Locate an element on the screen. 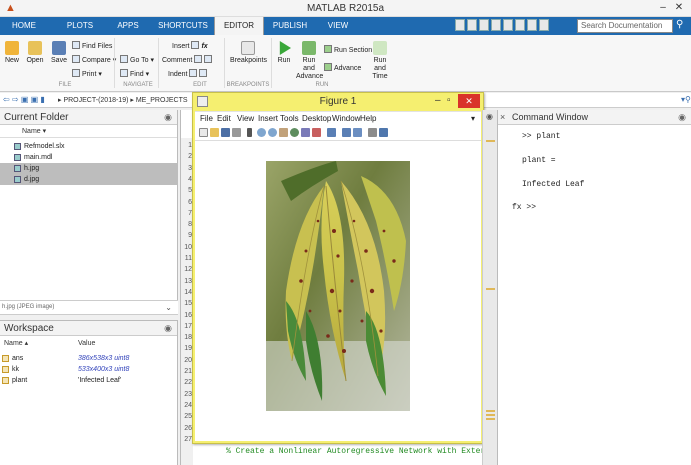 The height and width of the screenshot is (465, 691). menu-item-edit: Edit is located at coordinates (224, 118).